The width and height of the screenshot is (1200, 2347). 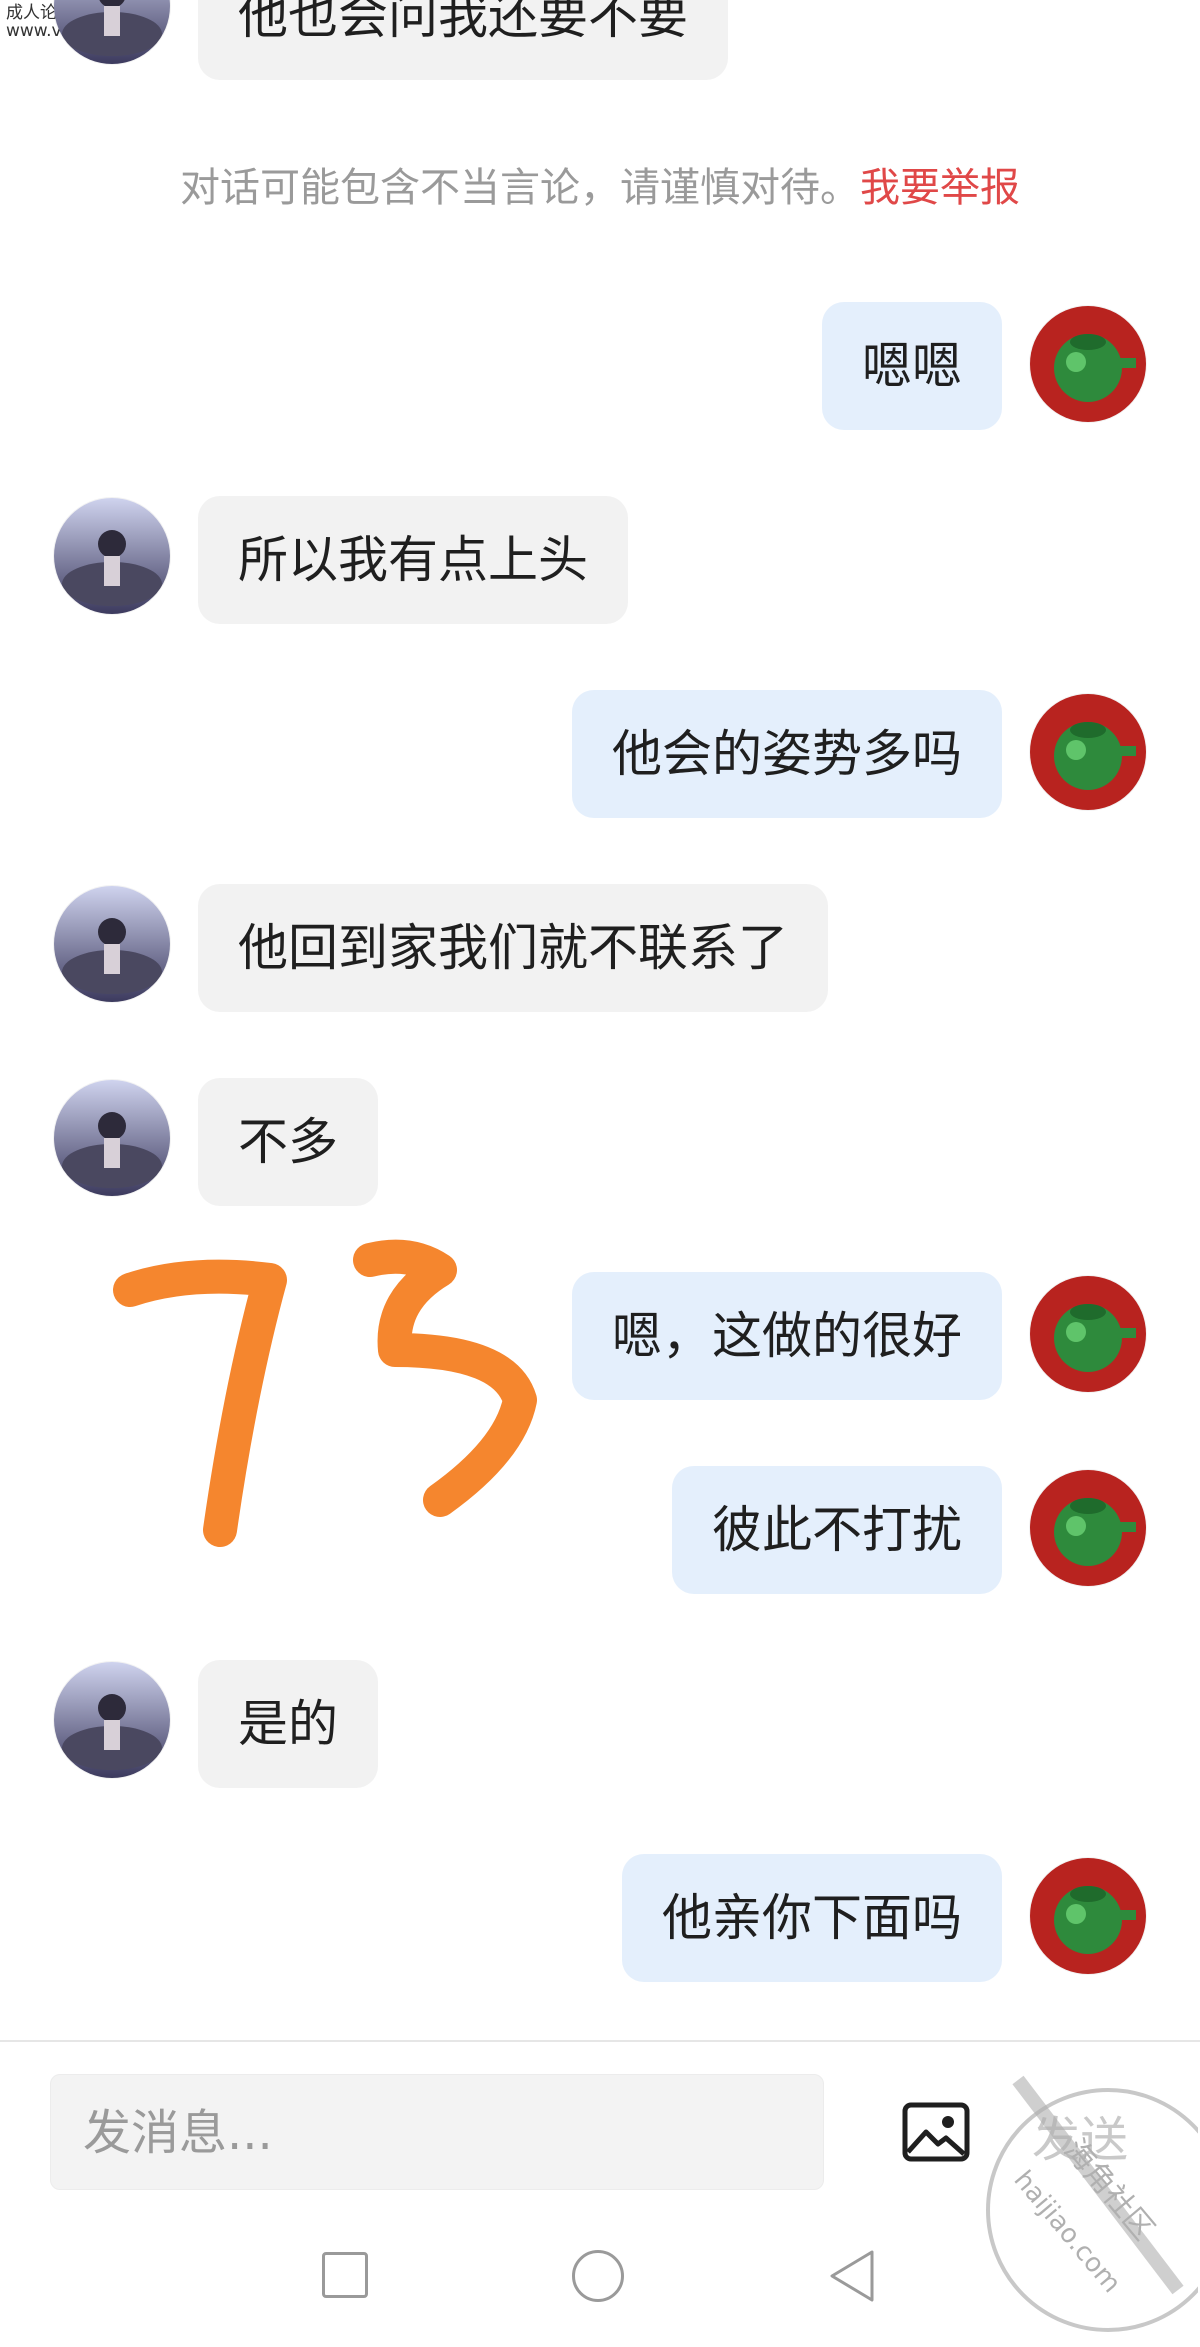 What do you see at coordinates (513, 948) in the screenshot?
I see `message-bubble: 他回到家我们就不联系了` at bounding box center [513, 948].